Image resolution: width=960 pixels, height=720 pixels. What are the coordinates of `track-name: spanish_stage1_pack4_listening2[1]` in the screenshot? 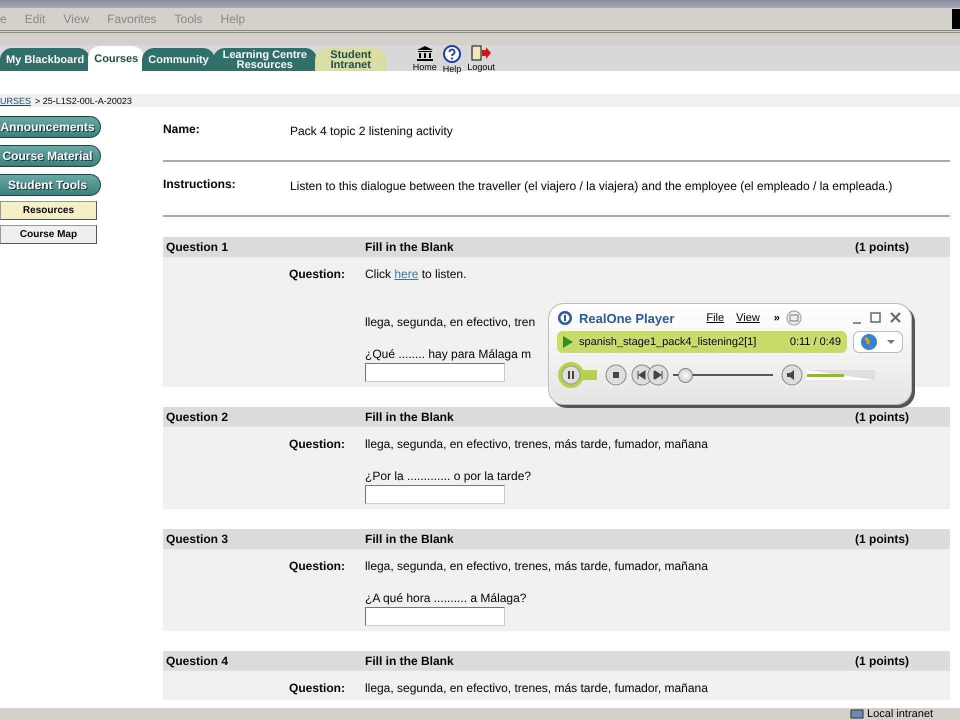 It's located at (668, 342).